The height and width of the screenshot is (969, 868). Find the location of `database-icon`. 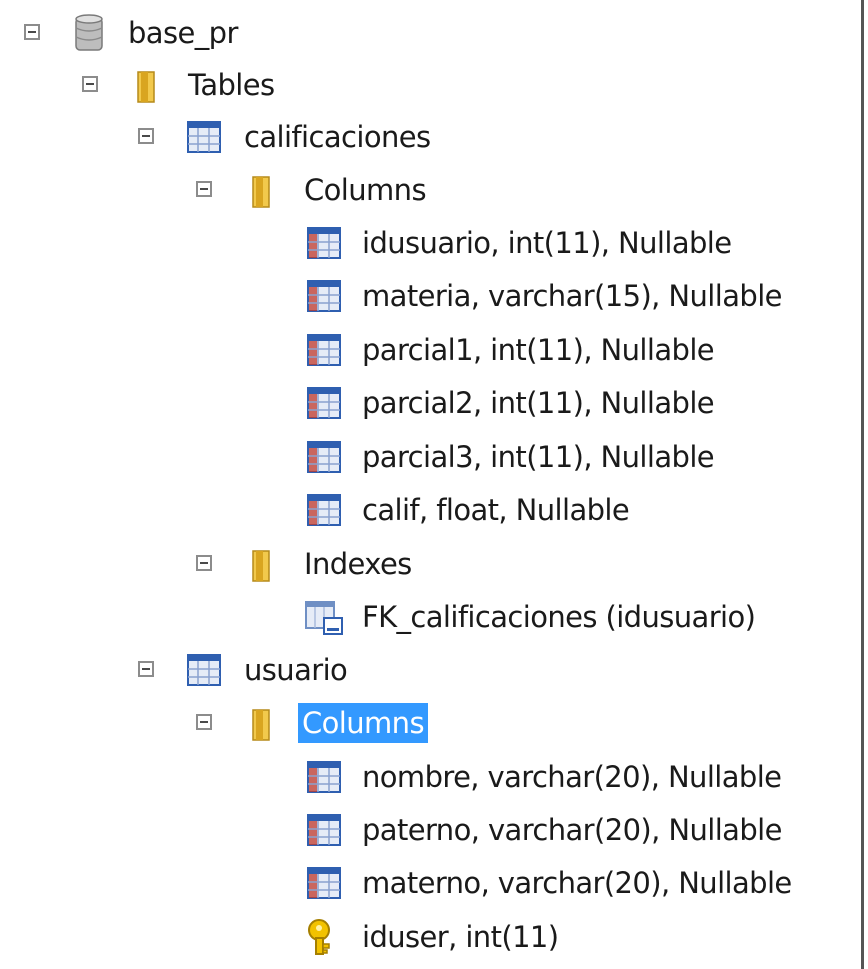

database-icon is located at coordinates (89, 32).